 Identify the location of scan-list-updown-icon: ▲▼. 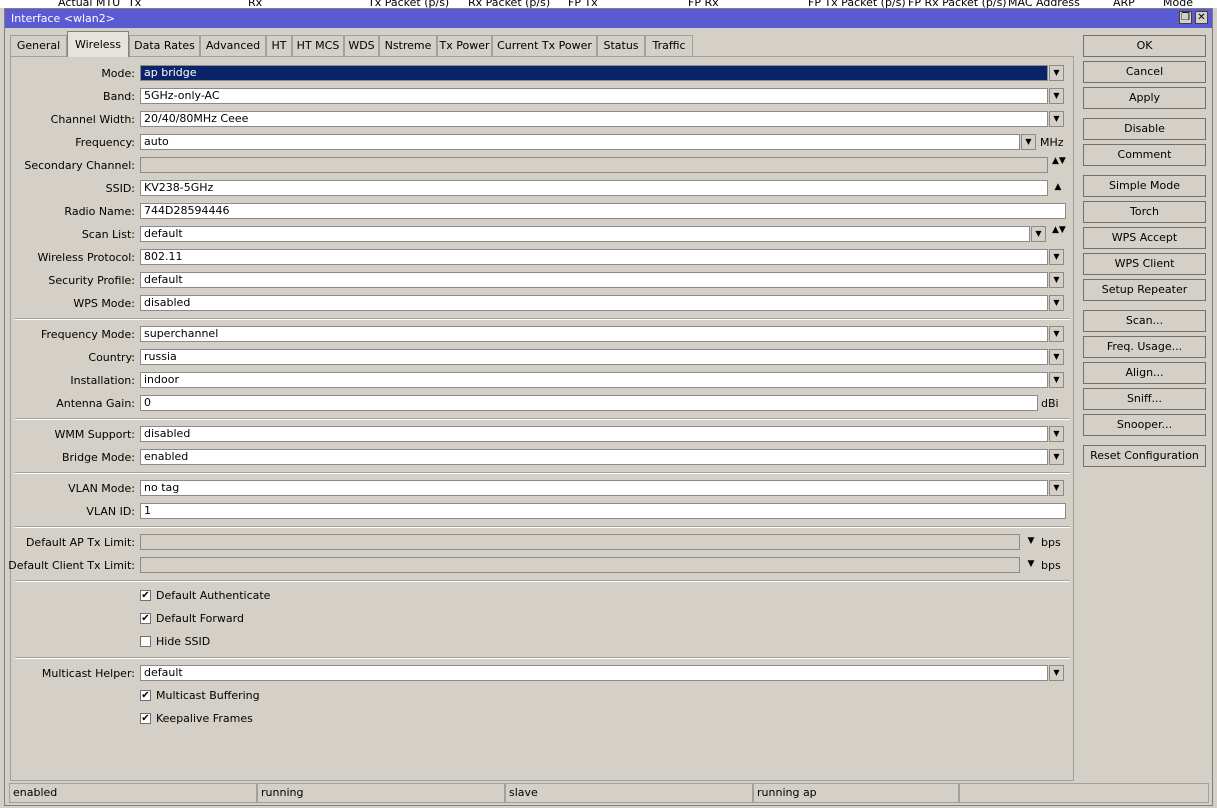
(1059, 230).